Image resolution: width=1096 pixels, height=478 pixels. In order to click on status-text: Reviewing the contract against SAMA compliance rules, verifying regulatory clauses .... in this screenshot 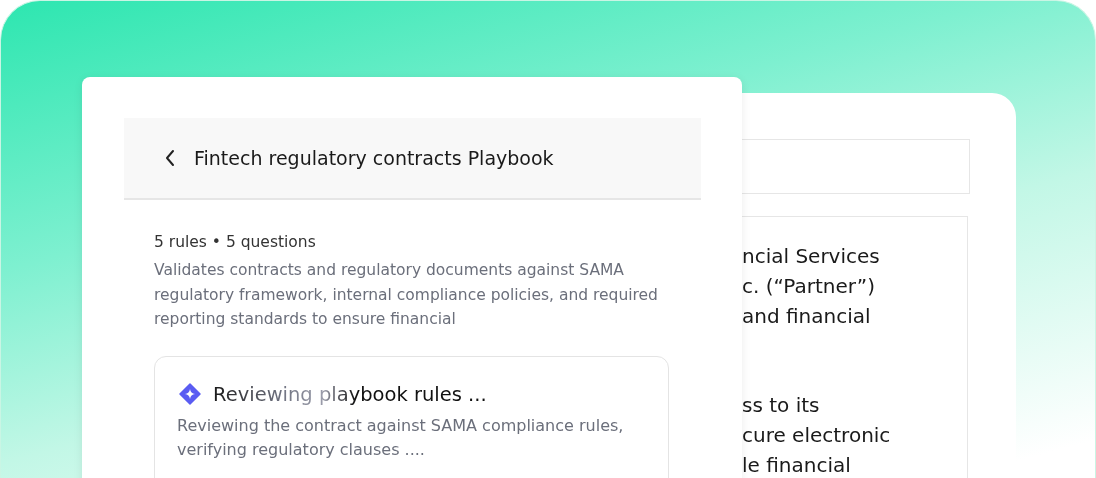, I will do `click(401, 437)`.